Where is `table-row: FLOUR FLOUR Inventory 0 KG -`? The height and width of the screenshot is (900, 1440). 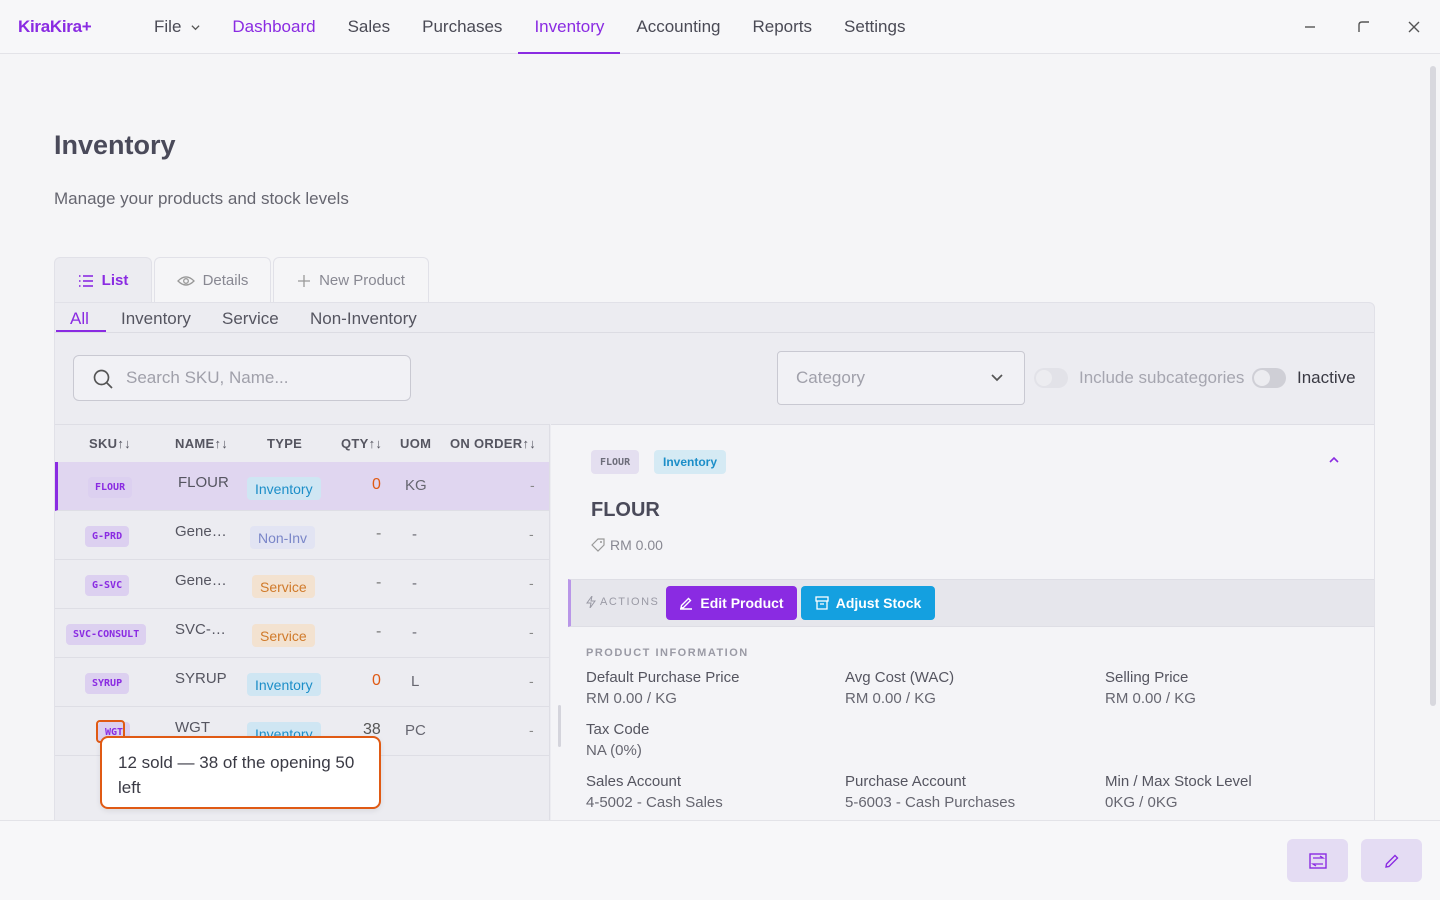
table-row: FLOUR FLOUR Inventory 0 KG - is located at coordinates (302, 486).